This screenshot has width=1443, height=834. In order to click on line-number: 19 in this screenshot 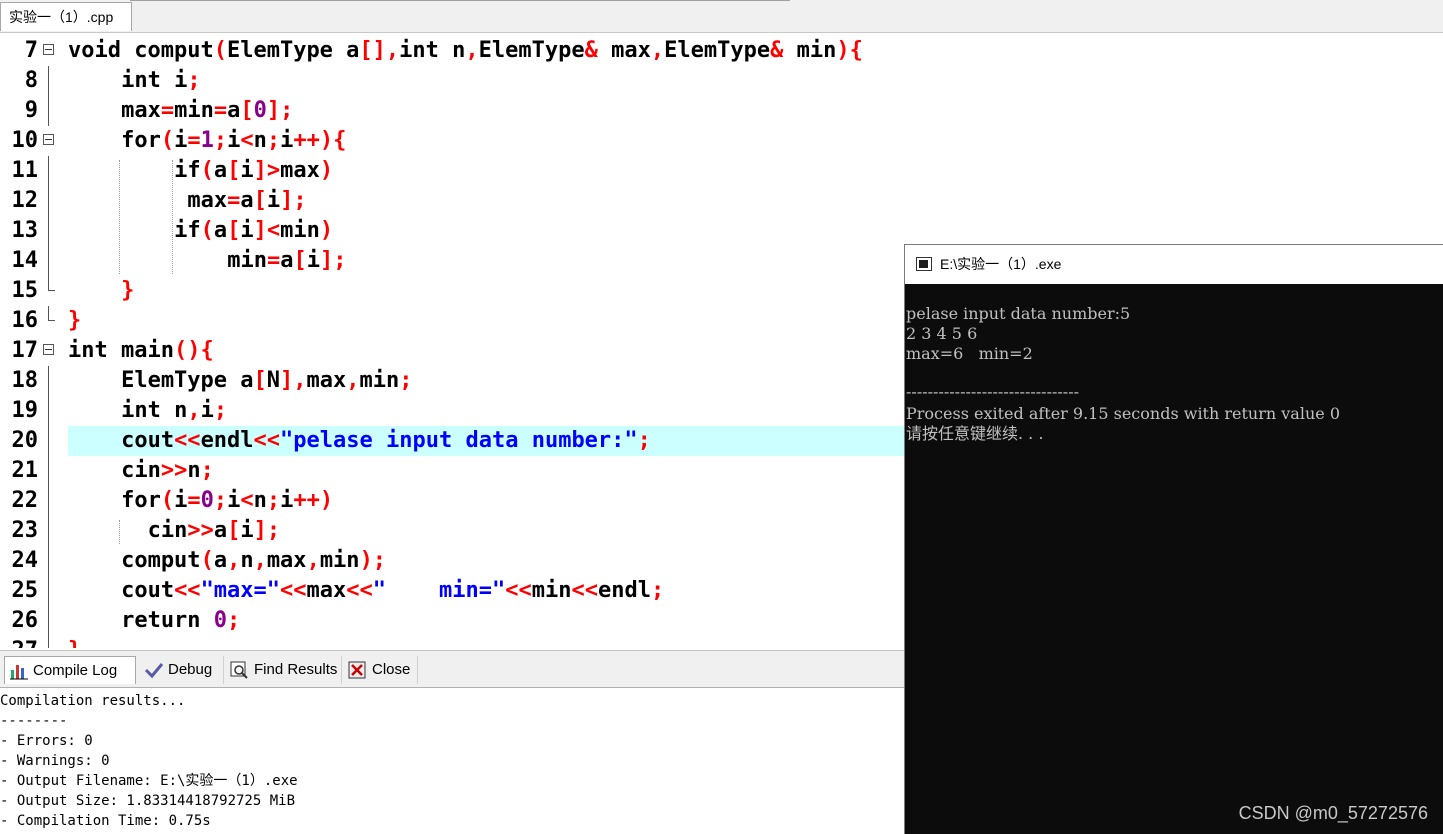, I will do `click(25, 410)`.